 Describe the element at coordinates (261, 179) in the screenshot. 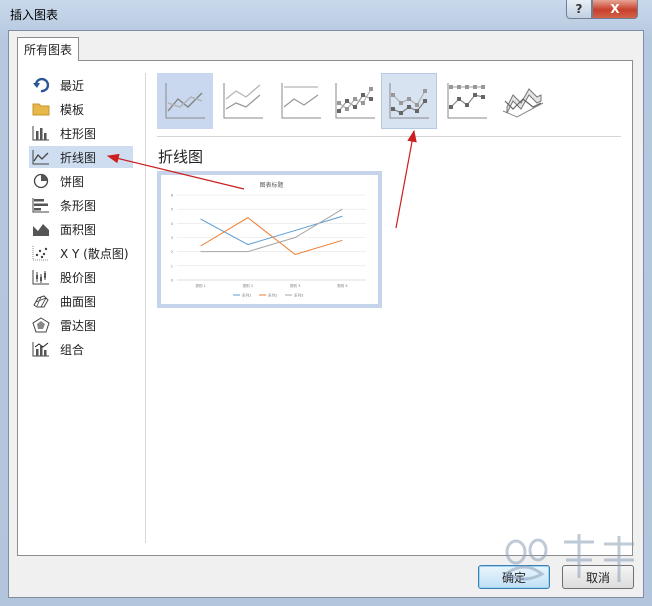

I see `annotation-arrows` at that location.